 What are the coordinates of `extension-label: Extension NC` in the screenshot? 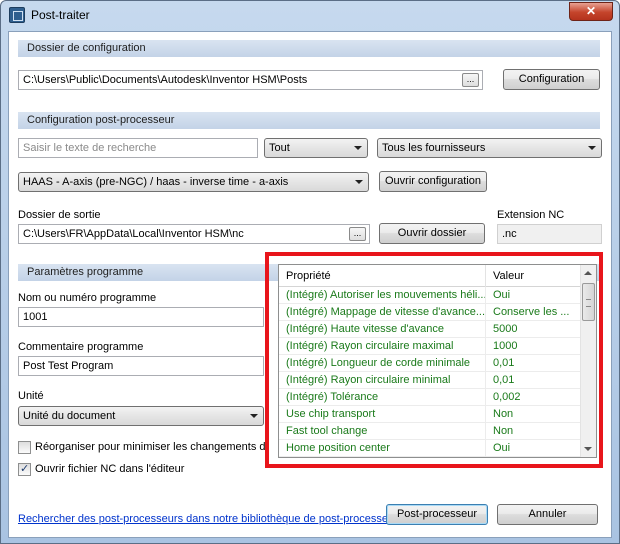 It's located at (531, 215).